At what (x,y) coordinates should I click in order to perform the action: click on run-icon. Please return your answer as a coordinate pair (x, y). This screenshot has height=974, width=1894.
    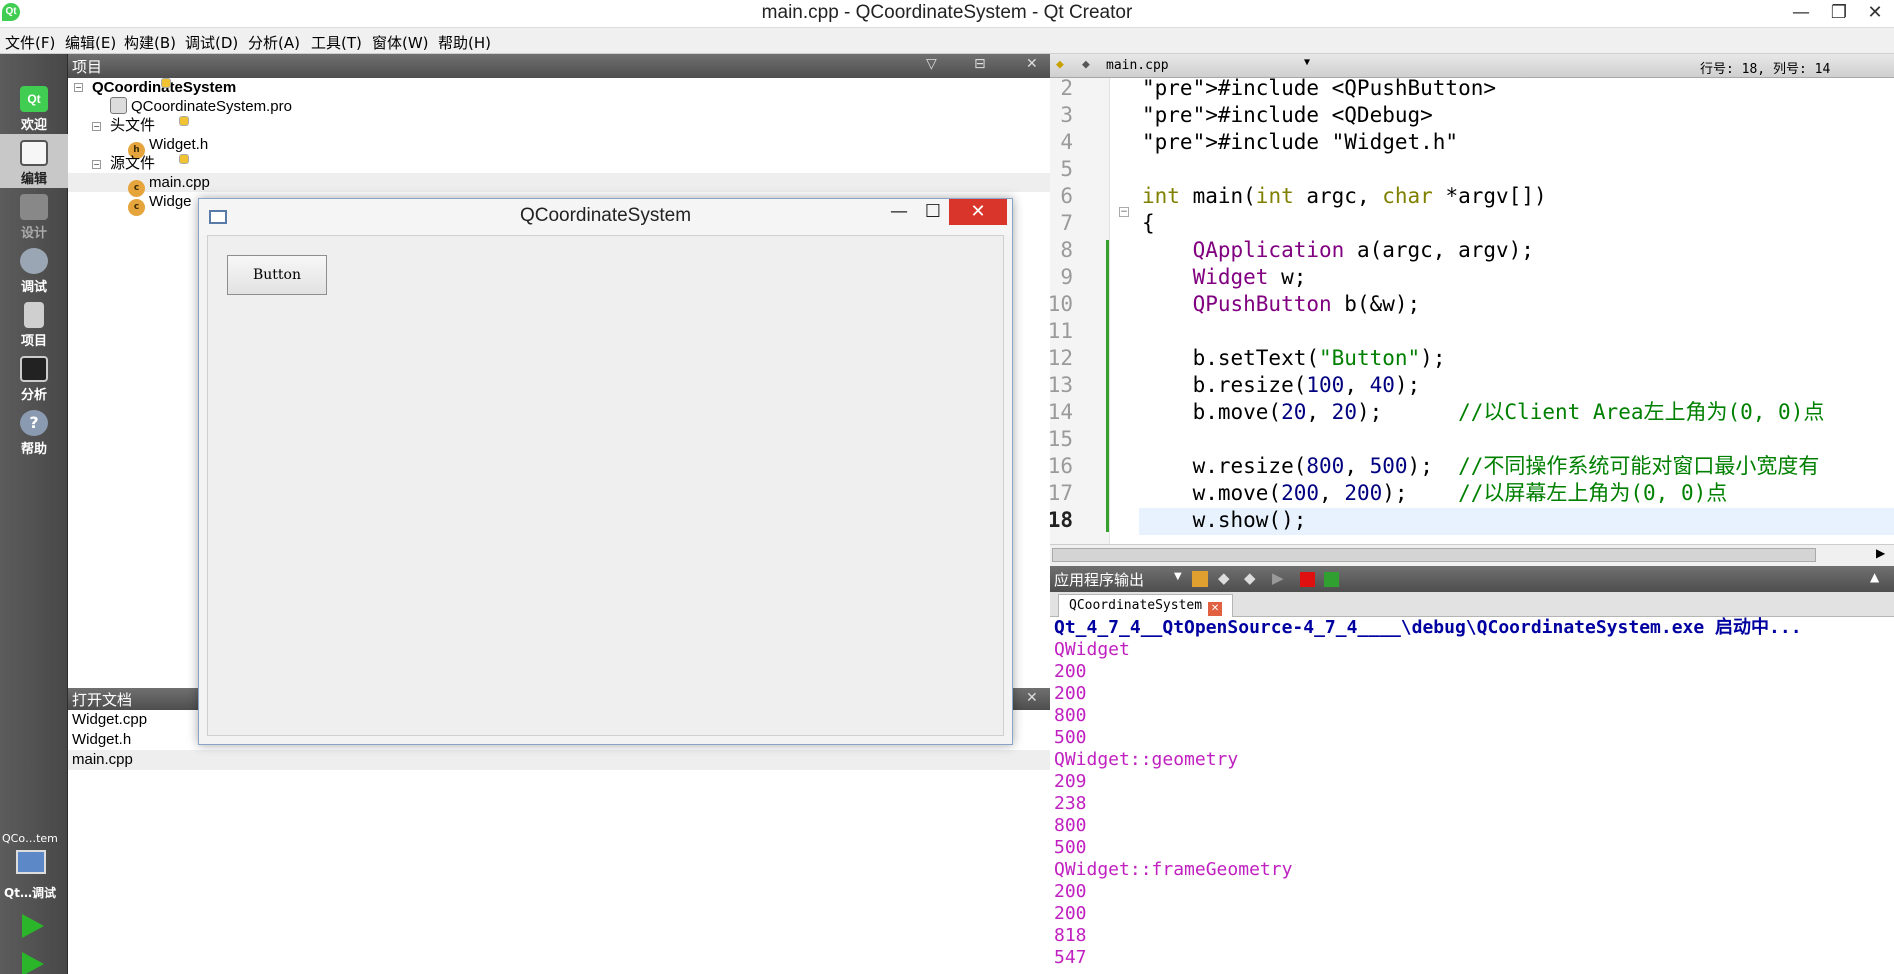
    Looking at the image, I should click on (33, 926).